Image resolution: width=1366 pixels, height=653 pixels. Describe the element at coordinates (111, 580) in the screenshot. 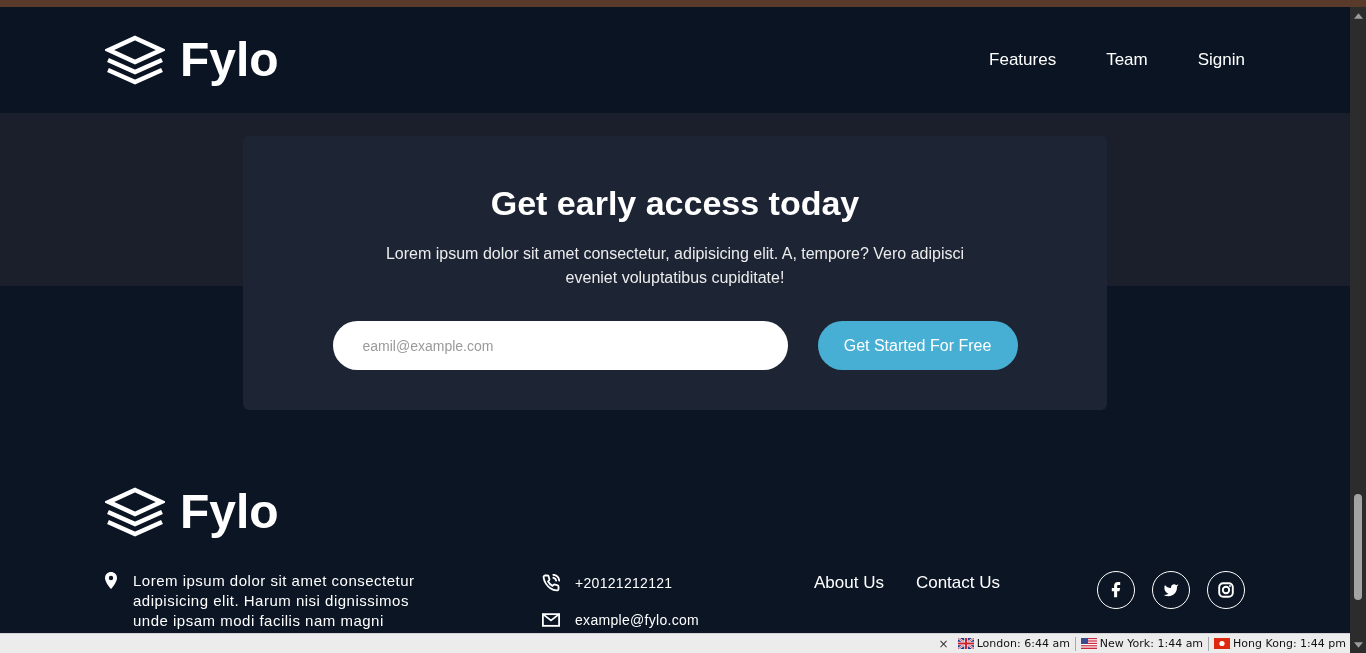

I see `location-pin-icon` at that location.